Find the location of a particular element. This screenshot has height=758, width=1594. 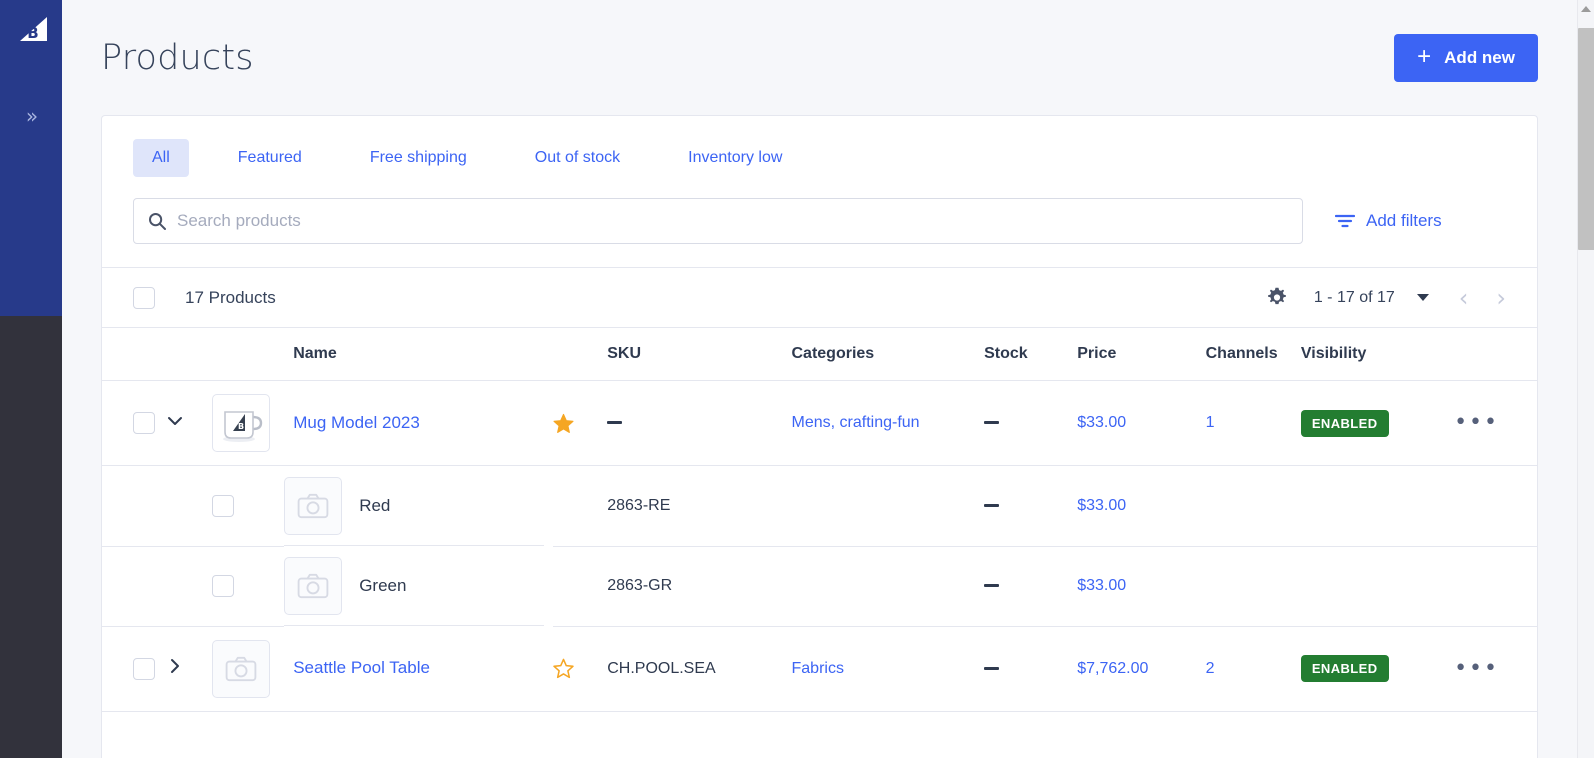

header-expand is located at coordinates (189, 354).